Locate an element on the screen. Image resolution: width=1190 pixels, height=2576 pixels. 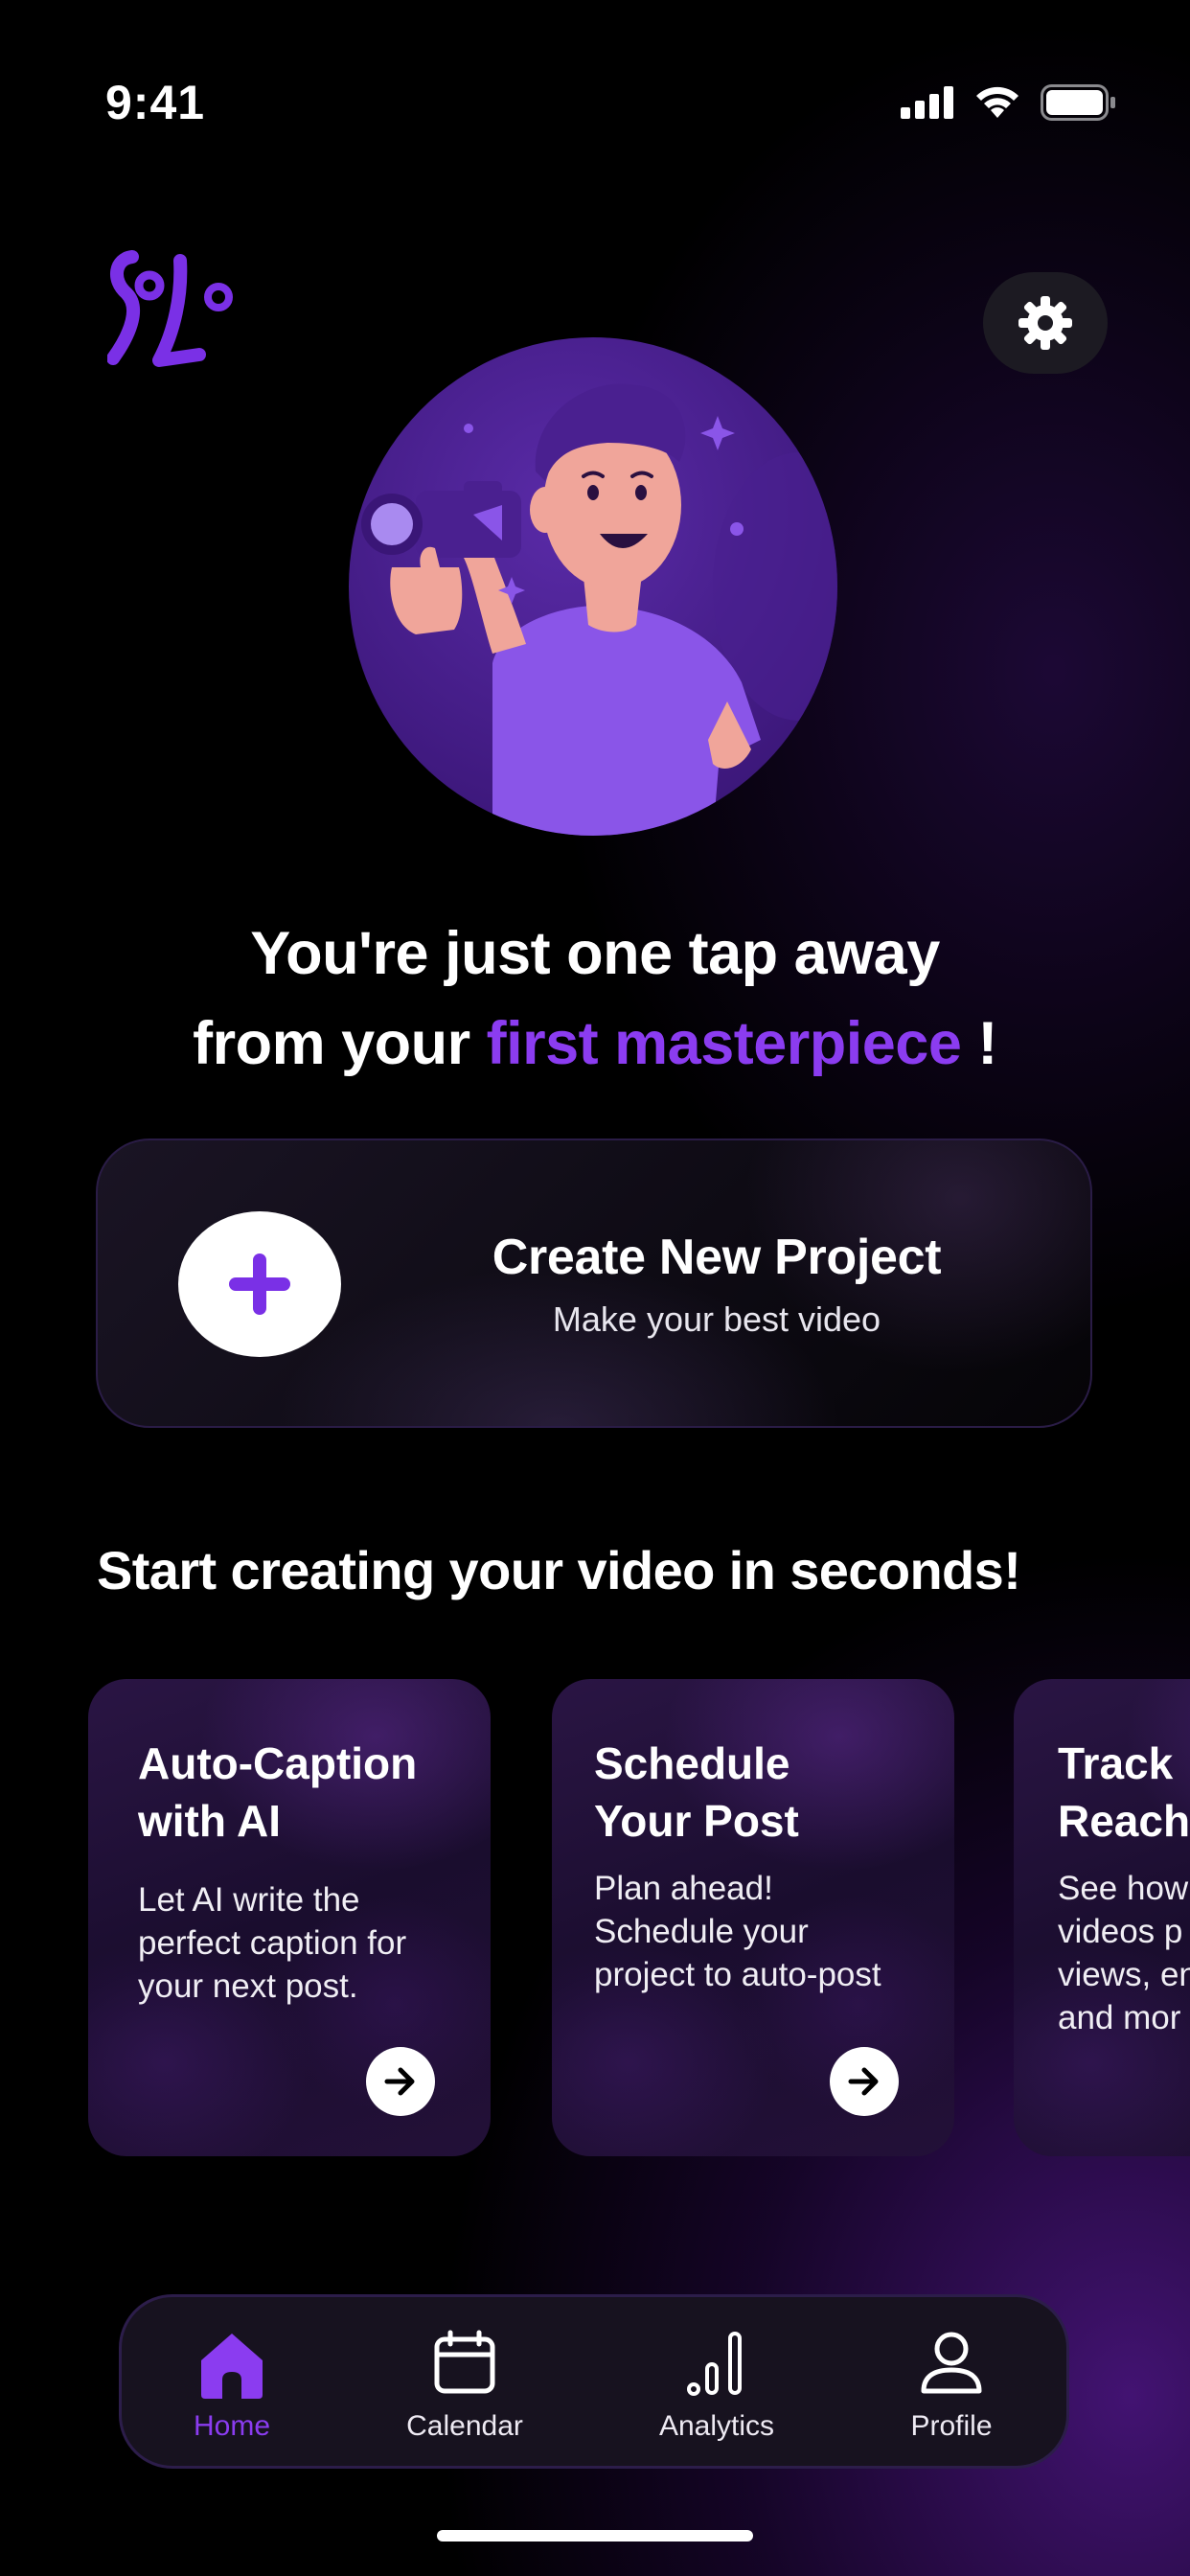
feature-desc-line4: and mor is located at coordinates (1120, 2018).